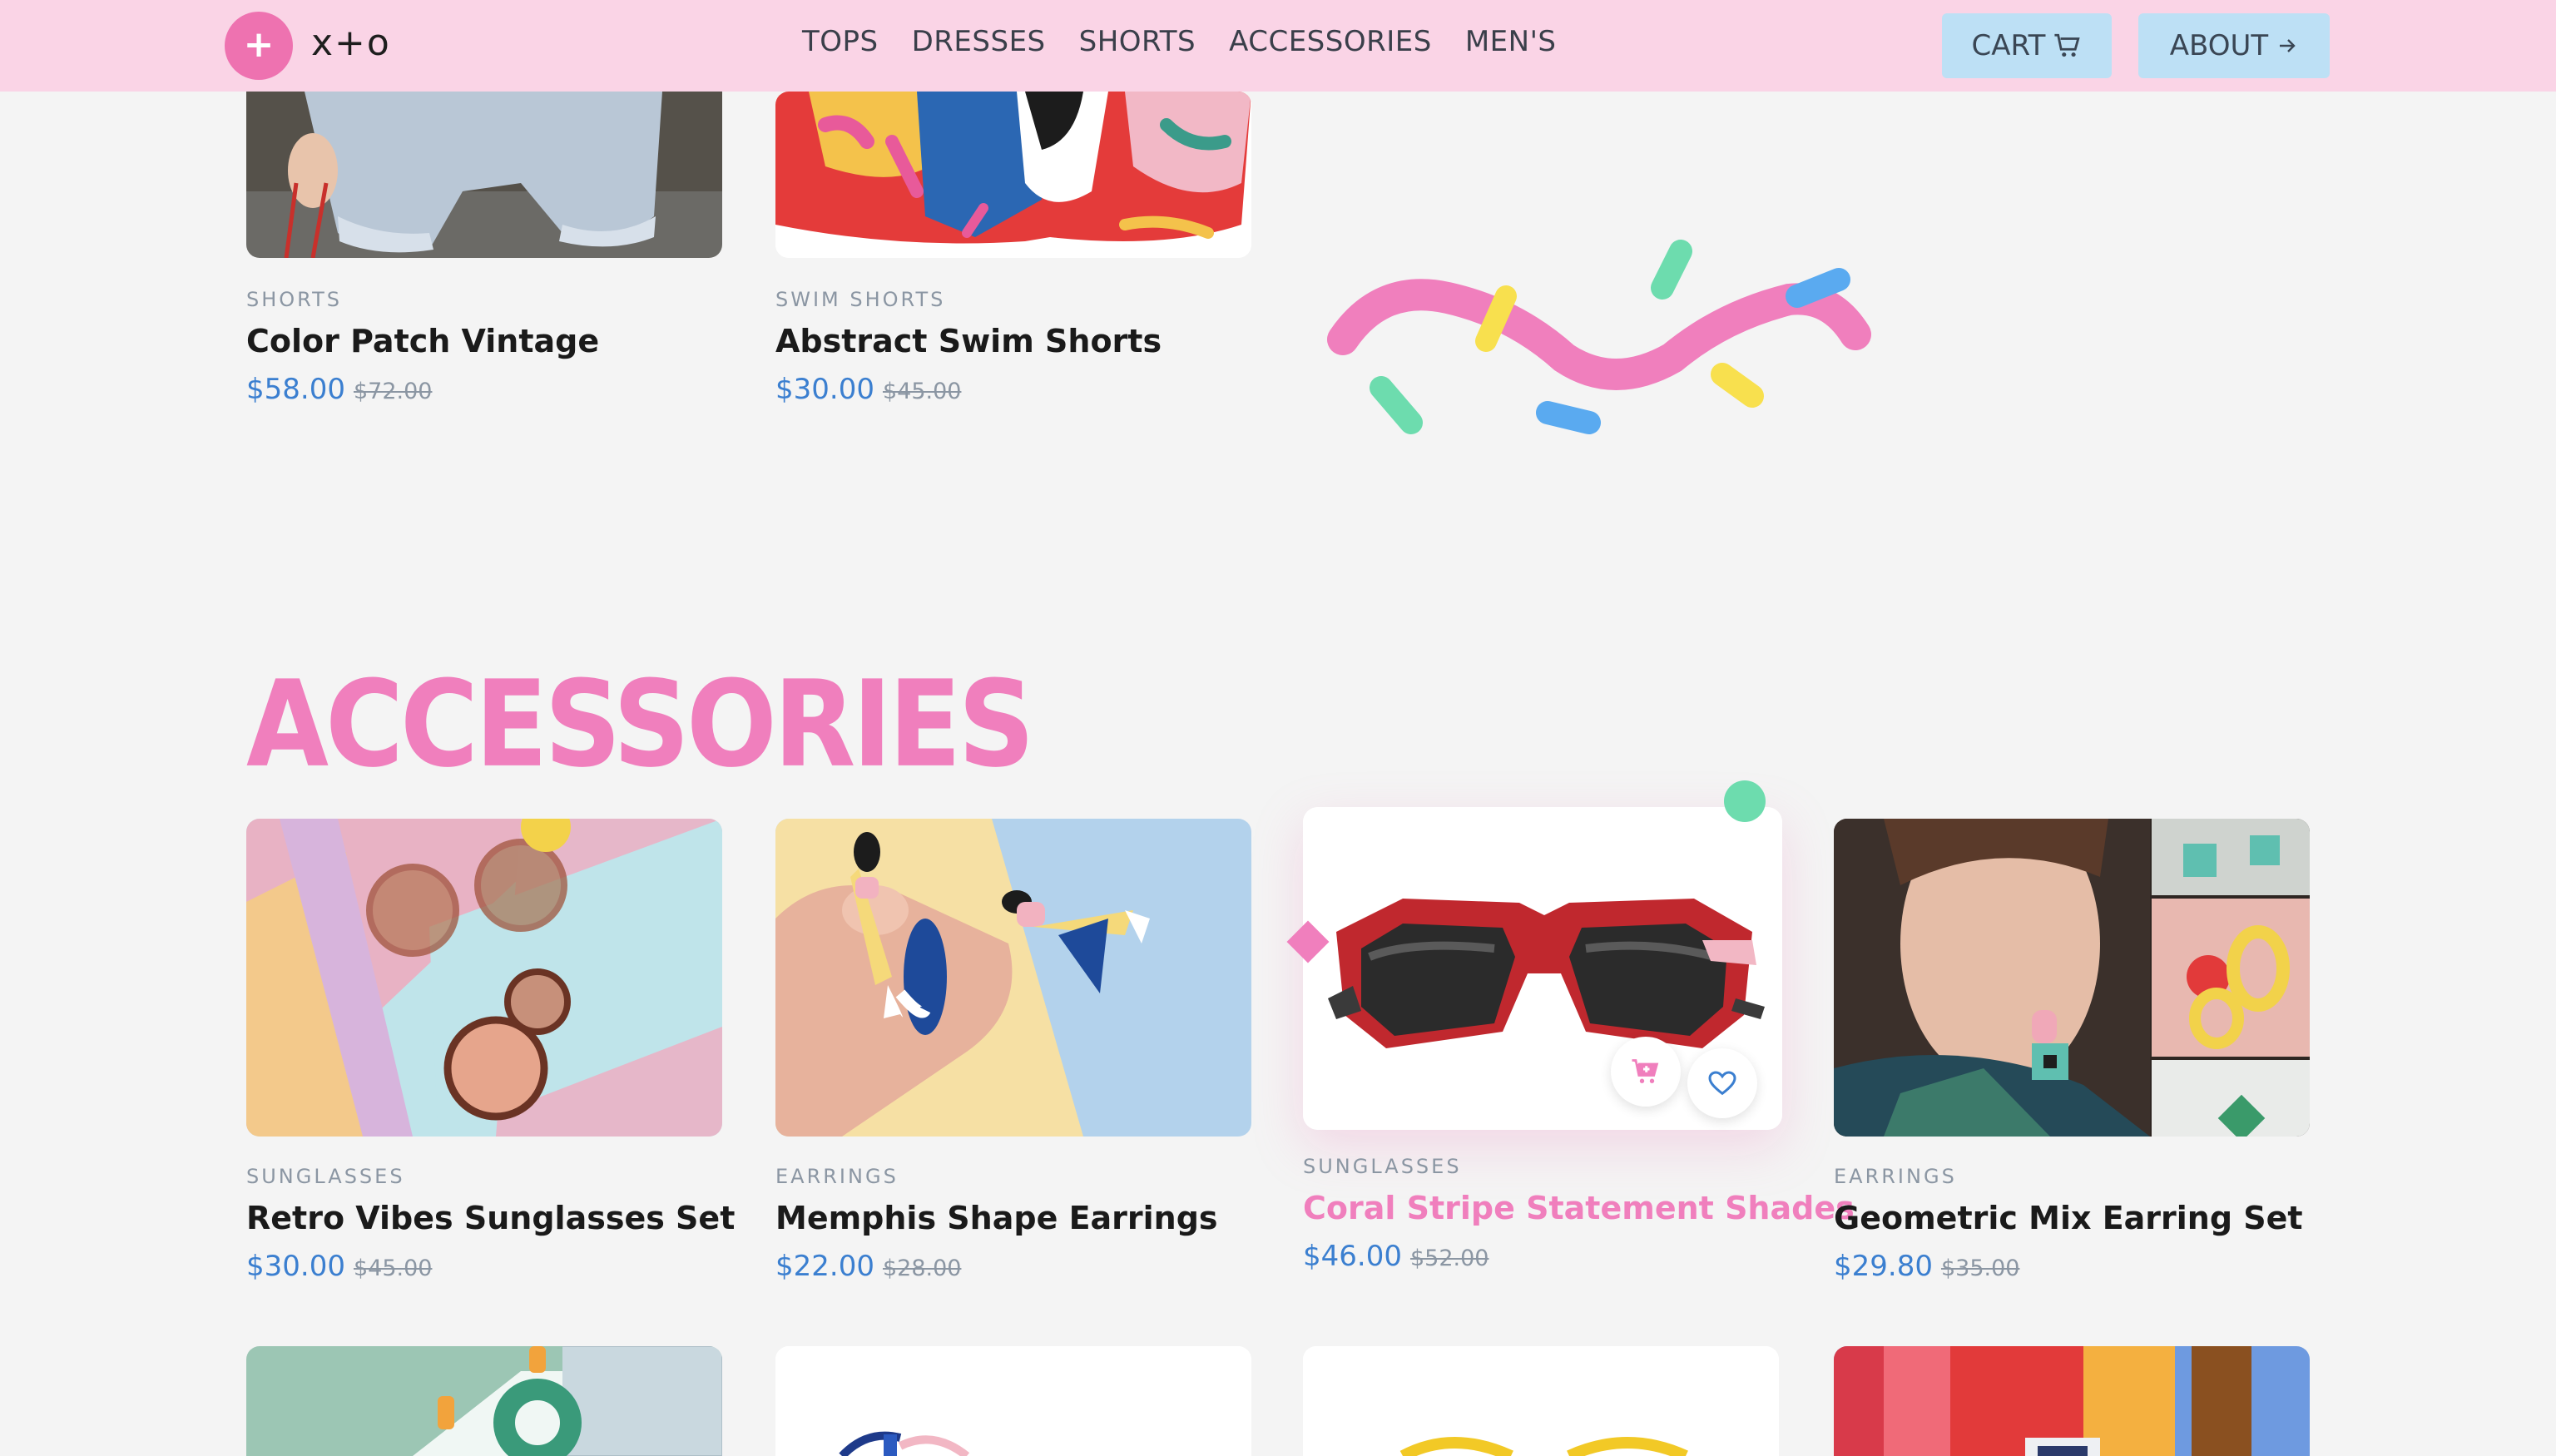 The height and width of the screenshot is (1456, 2556). I want to click on product-name: Geometric Mix Earring Set, so click(2068, 1218).